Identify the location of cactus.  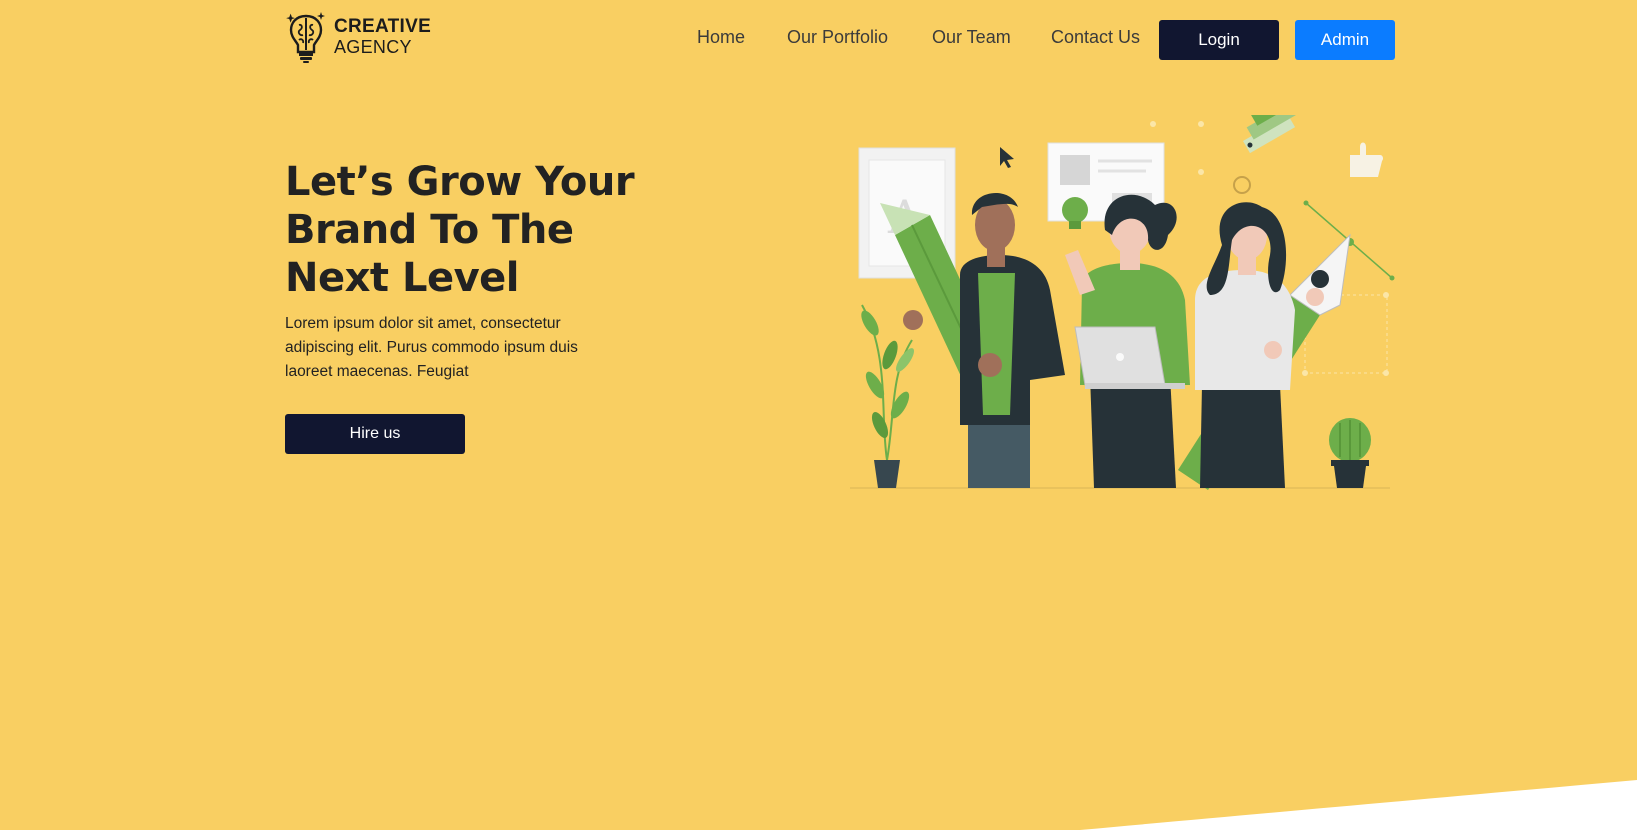
(1350, 453).